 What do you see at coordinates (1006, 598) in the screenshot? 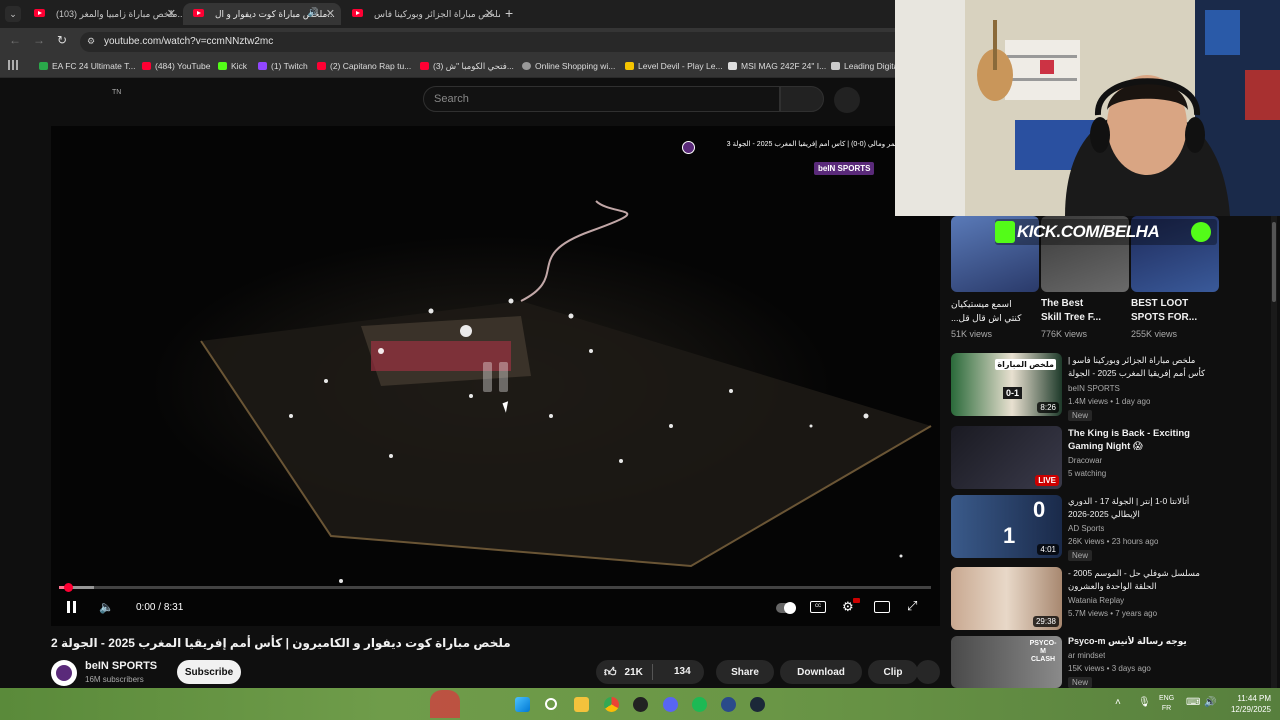
I see `video-thumbnail: 29:38` at bounding box center [1006, 598].